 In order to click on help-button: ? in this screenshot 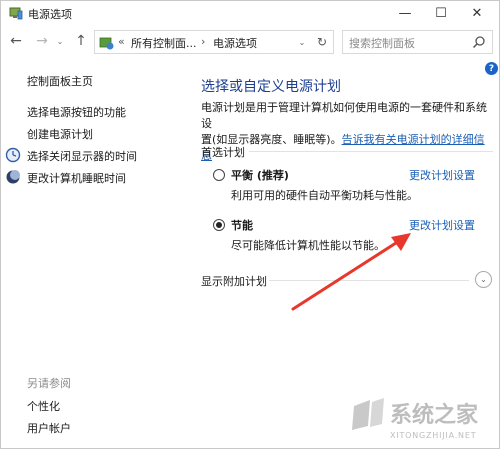, I will do `click(491, 68)`.